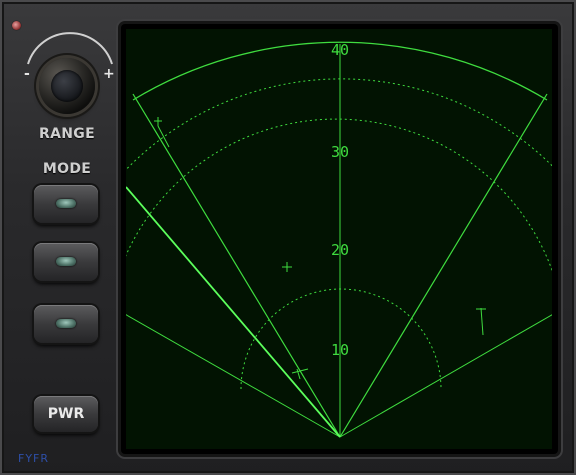 The image size is (576, 475). I want to click on brand-logo: FYFR, so click(34, 458).